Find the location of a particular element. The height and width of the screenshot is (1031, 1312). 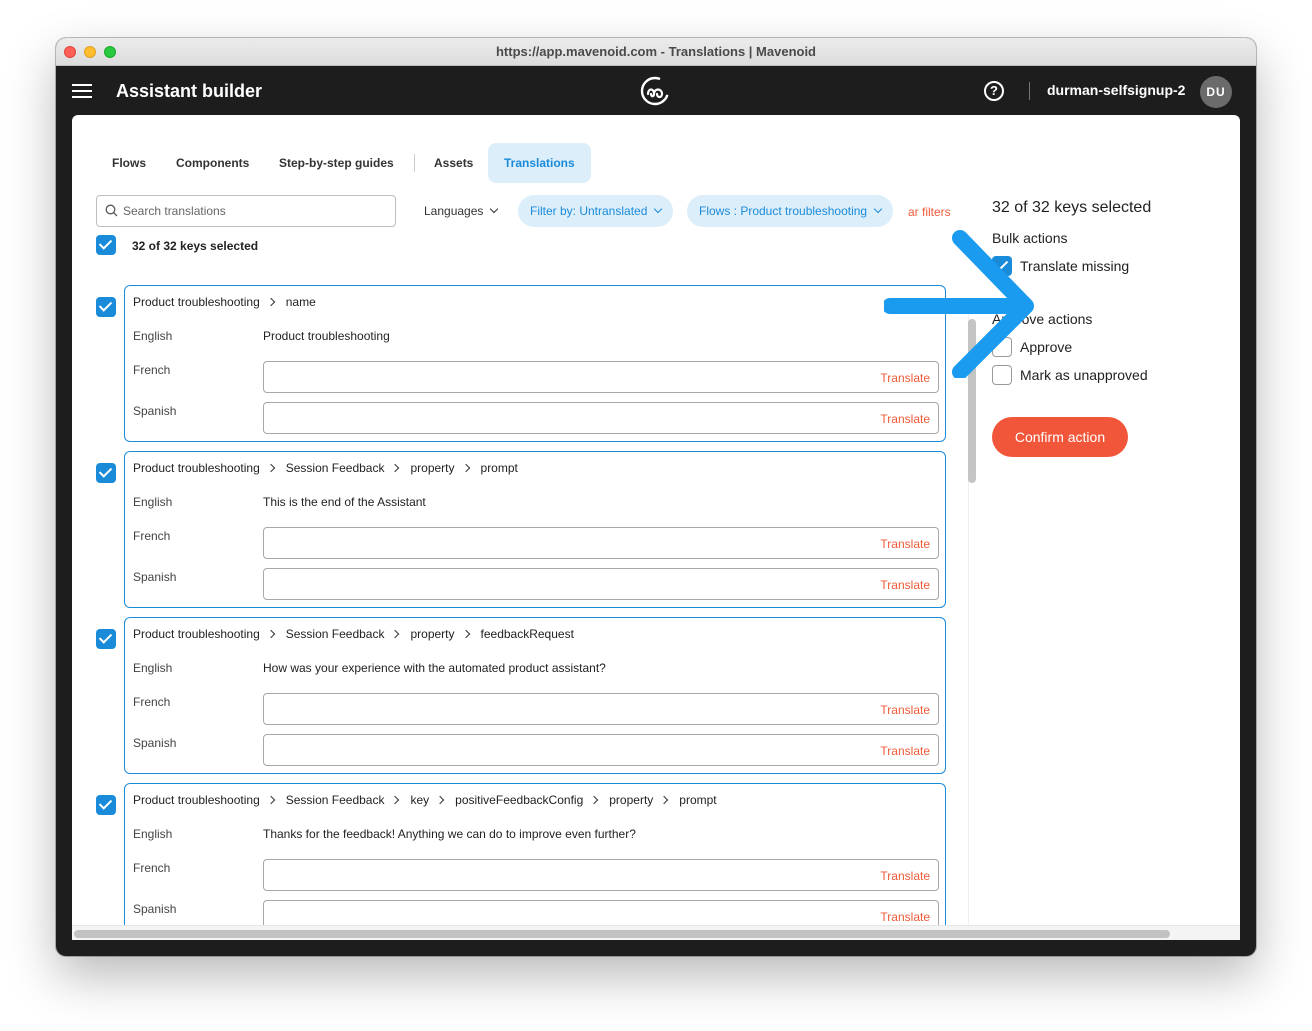

vertical-scrollbar-thumb is located at coordinates (972, 401).